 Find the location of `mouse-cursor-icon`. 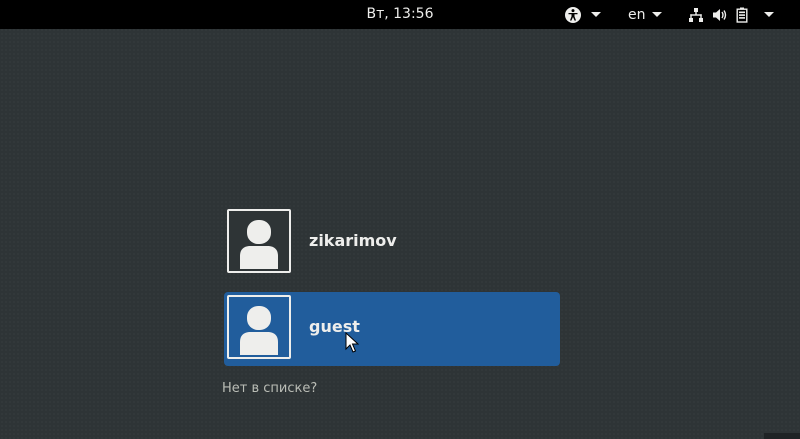

mouse-cursor-icon is located at coordinates (352, 342).